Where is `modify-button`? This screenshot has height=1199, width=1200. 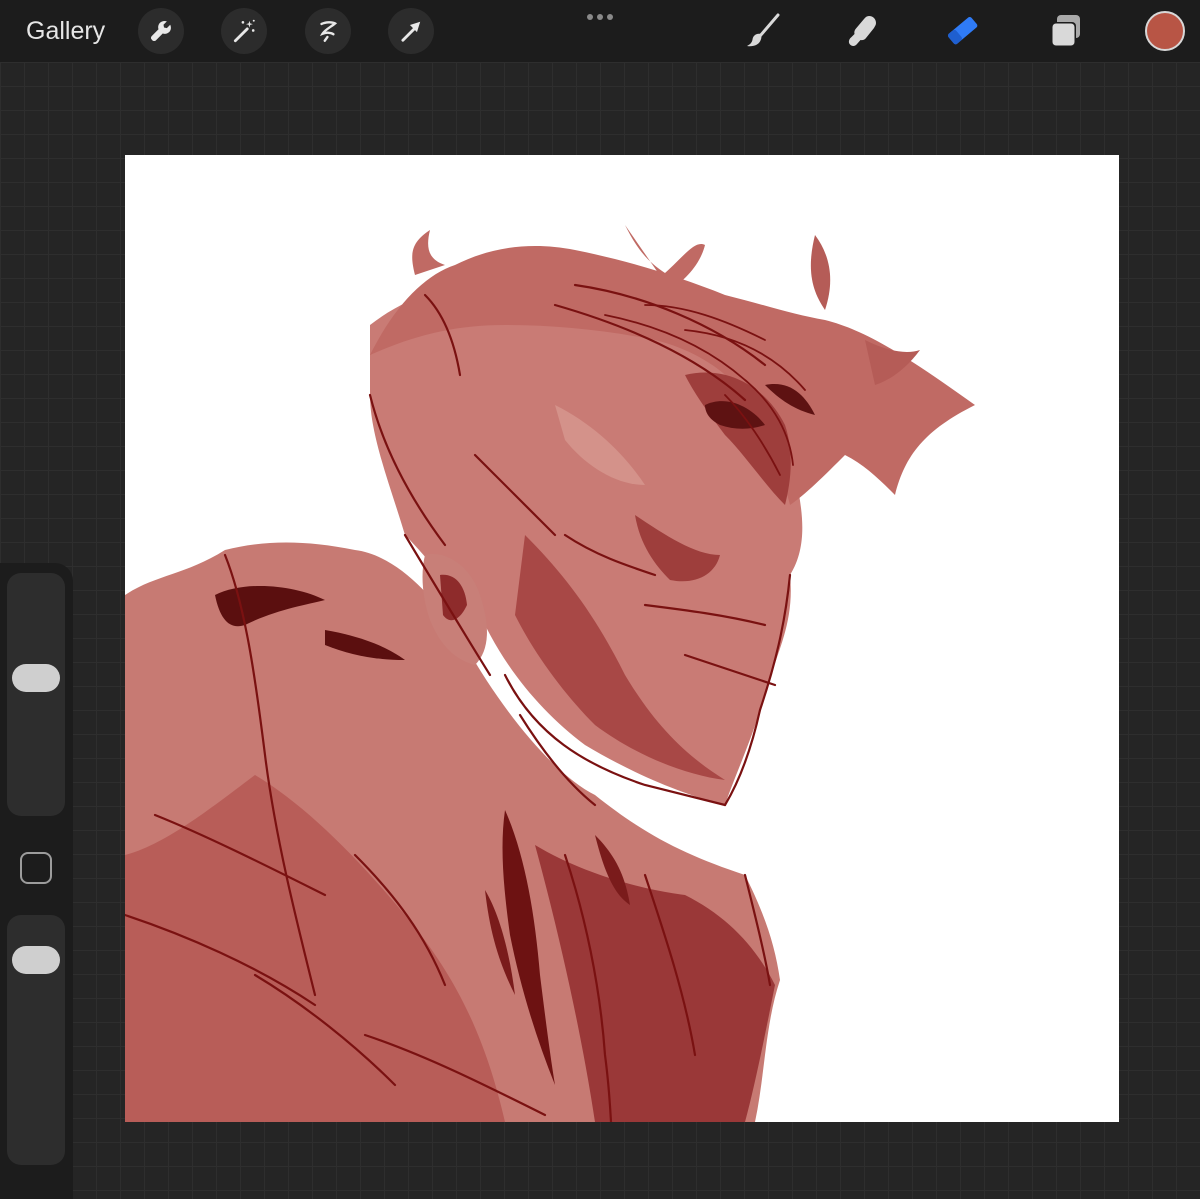
modify-button is located at coordinates (36, 868).